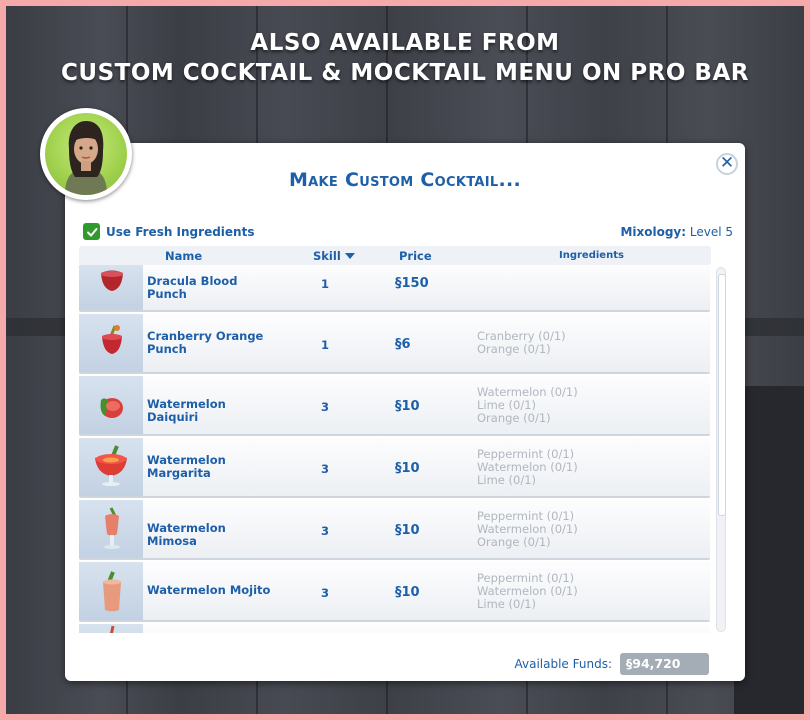  What do you see at coordinates (111, 465) in the screenshot?
I see `watermelon-margarita-glass-icon` at bounding box center [111, 465].